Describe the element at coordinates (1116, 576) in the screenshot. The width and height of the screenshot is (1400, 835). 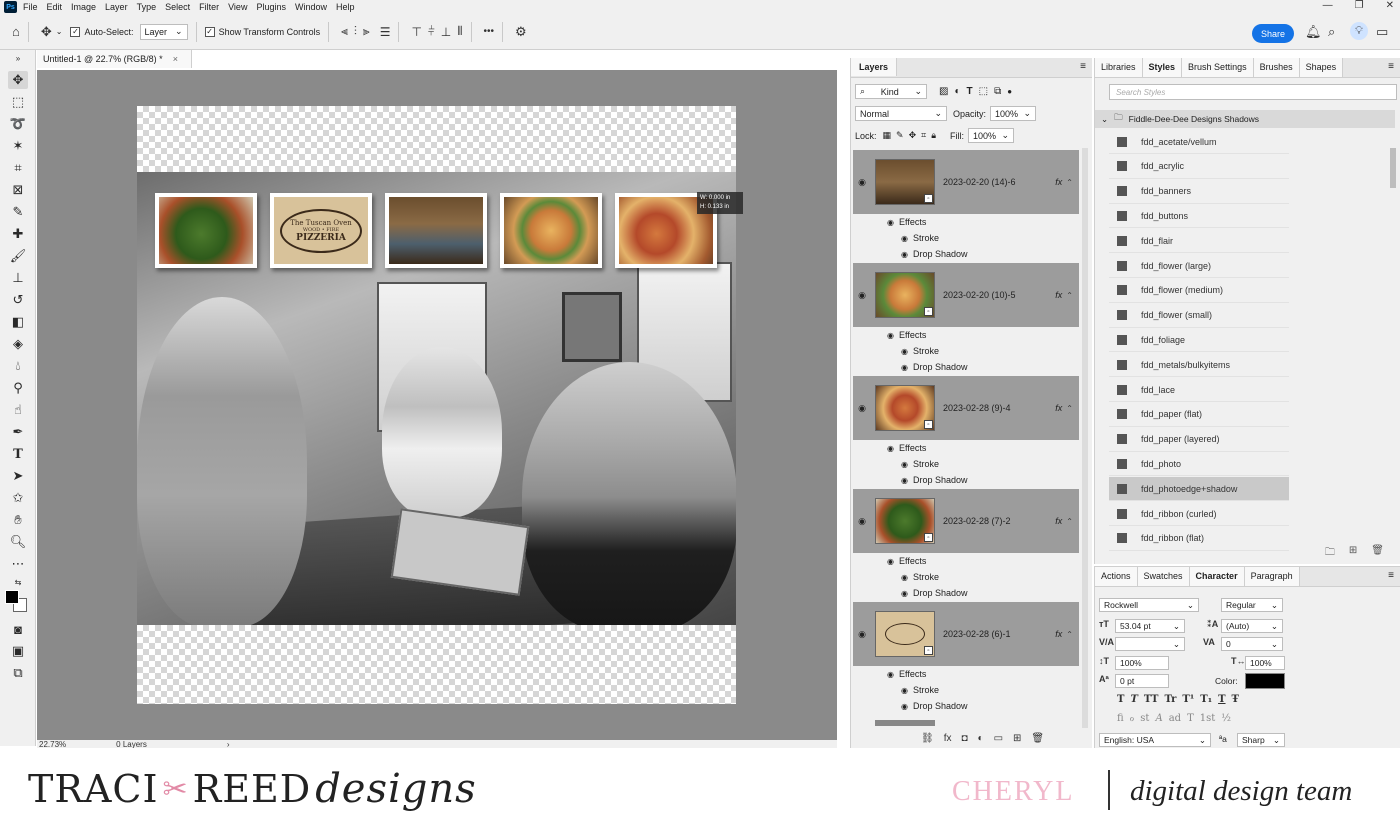
I see `tab-actions: Actions` at that location.